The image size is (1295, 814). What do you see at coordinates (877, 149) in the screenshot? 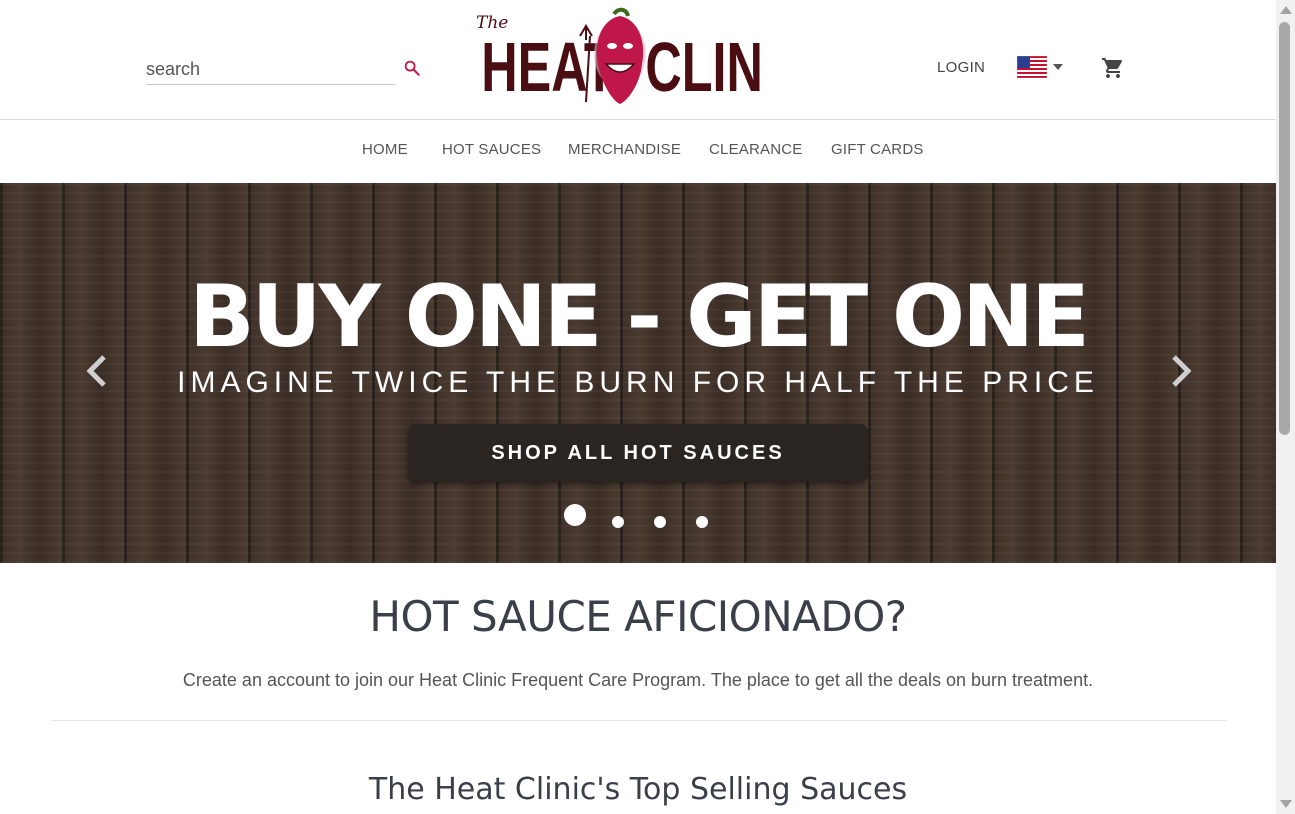
I see `nav-item-gift-cards: GIFT CARDS` at bounding box center [877, 149].